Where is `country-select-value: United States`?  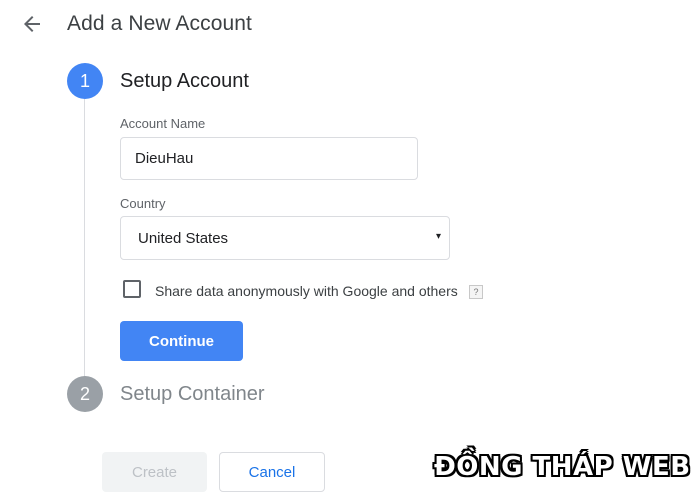 country-select-value: United States is located at coordinates (183, 238).